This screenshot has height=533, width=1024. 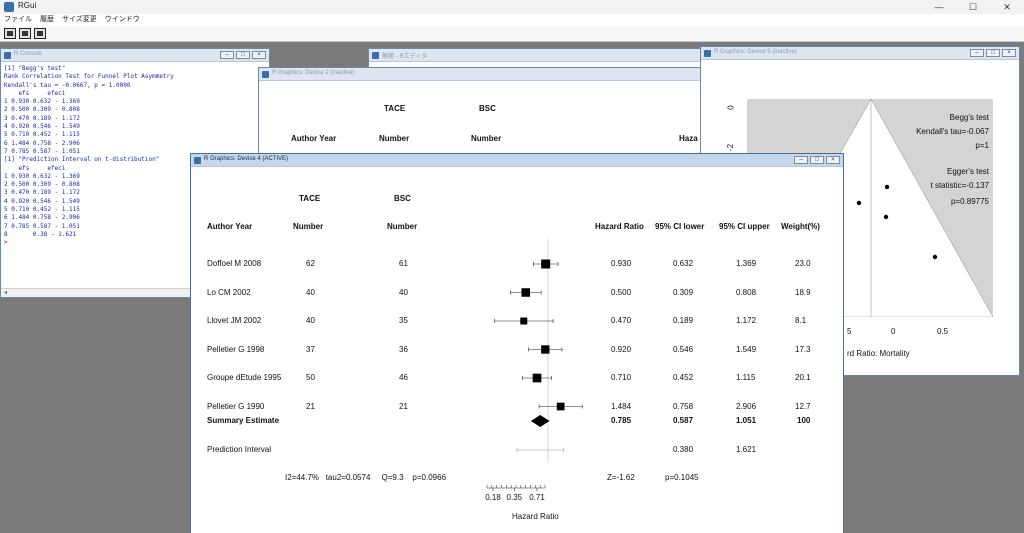 What do you see at coordinates (683, 406) in the screenshot?
I see `study-ci-lower: 0.758` at bounding box center [683, 406].